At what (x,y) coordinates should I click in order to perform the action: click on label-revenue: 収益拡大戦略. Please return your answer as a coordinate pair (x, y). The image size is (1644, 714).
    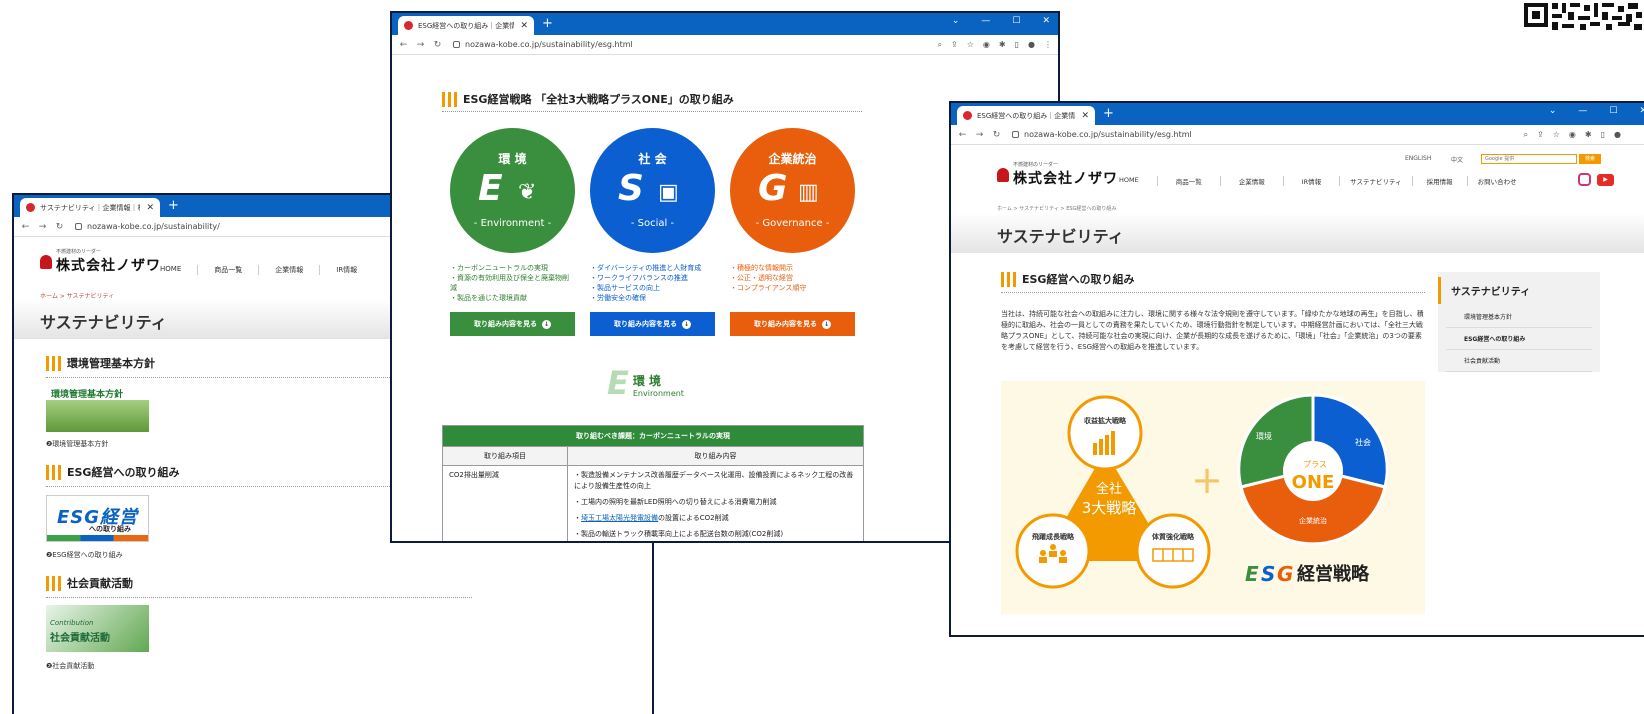
    Looking at the image, I should click on (1105, 420).